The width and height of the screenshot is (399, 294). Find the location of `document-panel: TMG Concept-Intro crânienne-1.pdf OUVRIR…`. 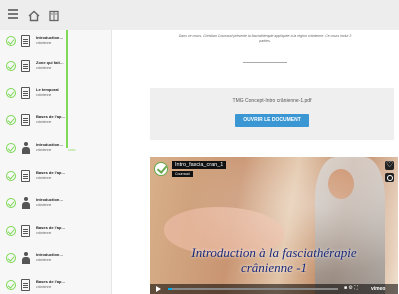

document-panel: TMG Concept-Intro crânienne-1.pdf OUVRIR… is located at coordinates (272, 114).